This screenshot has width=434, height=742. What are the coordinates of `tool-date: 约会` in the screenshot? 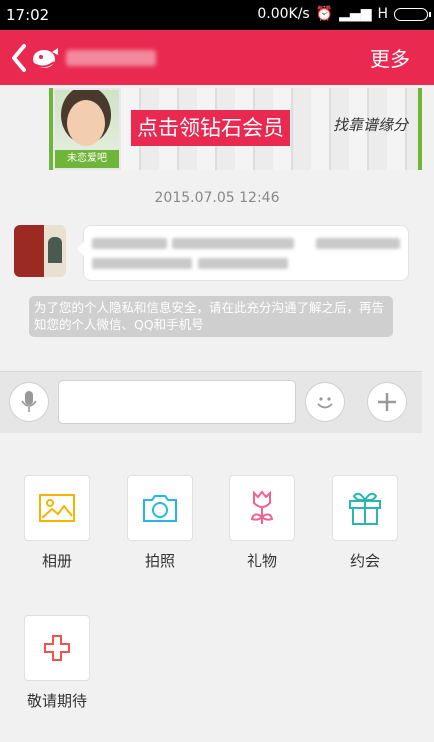 It's located at (365, 523).